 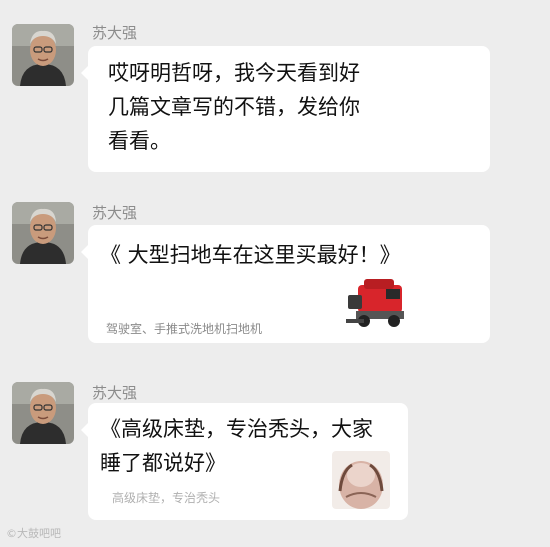 What do you see at coordinates (244, 461) in the screenshot?
I see `link-card: 《高级床垫，专治秃头，大家 睡了都说好》 高级床垫，专治秃头` at bounding box center [244, 461].